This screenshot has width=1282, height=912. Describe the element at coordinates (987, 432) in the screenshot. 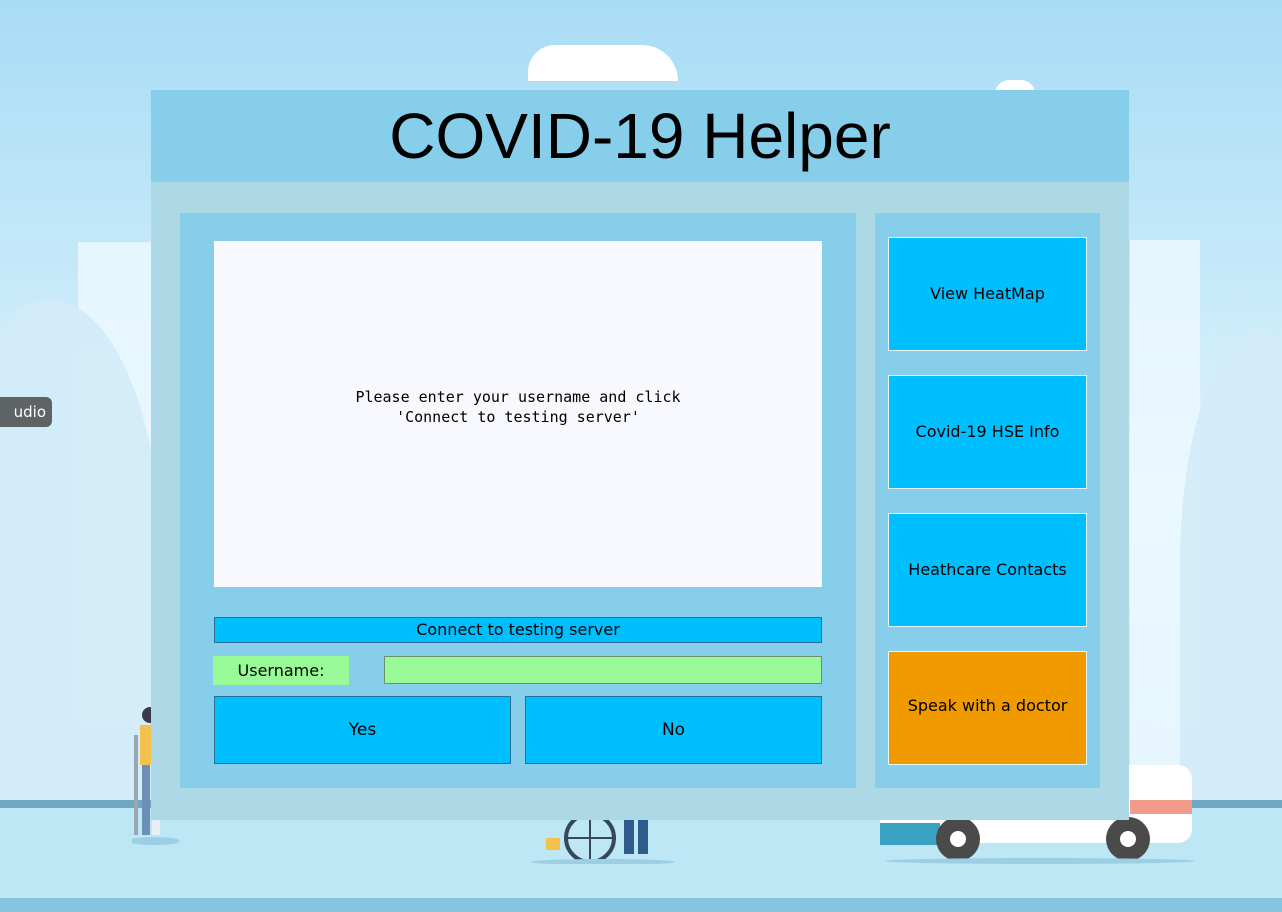

I see `hse-info-button: Covid-19 HSE Info` at that location.